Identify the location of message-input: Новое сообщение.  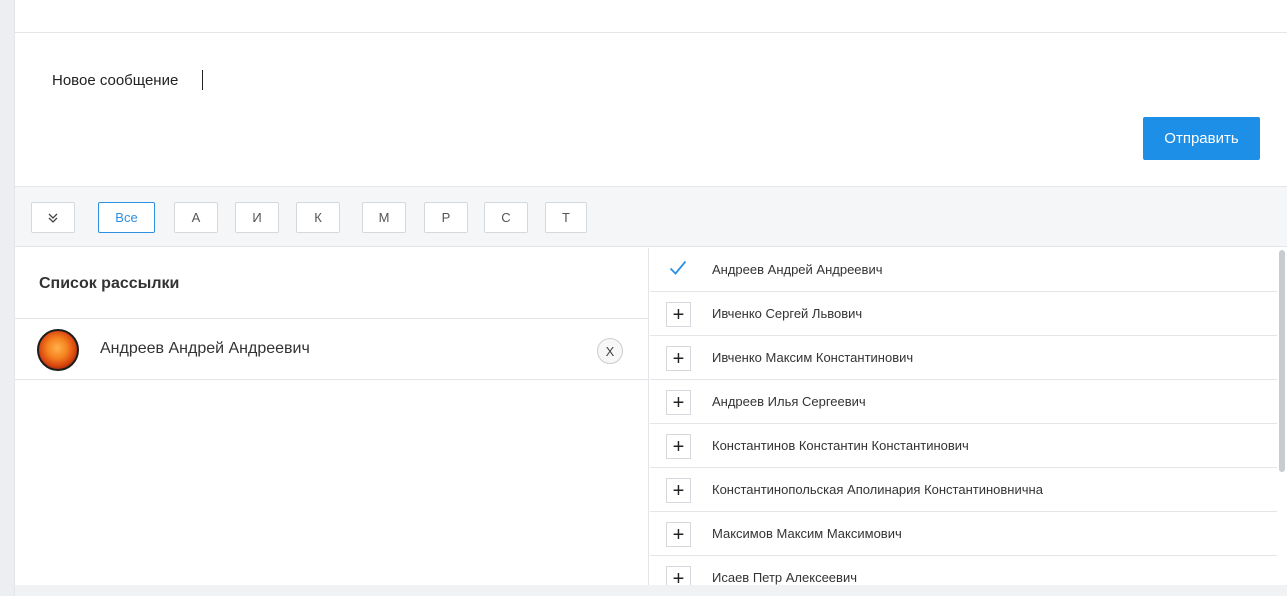
(402, 83).